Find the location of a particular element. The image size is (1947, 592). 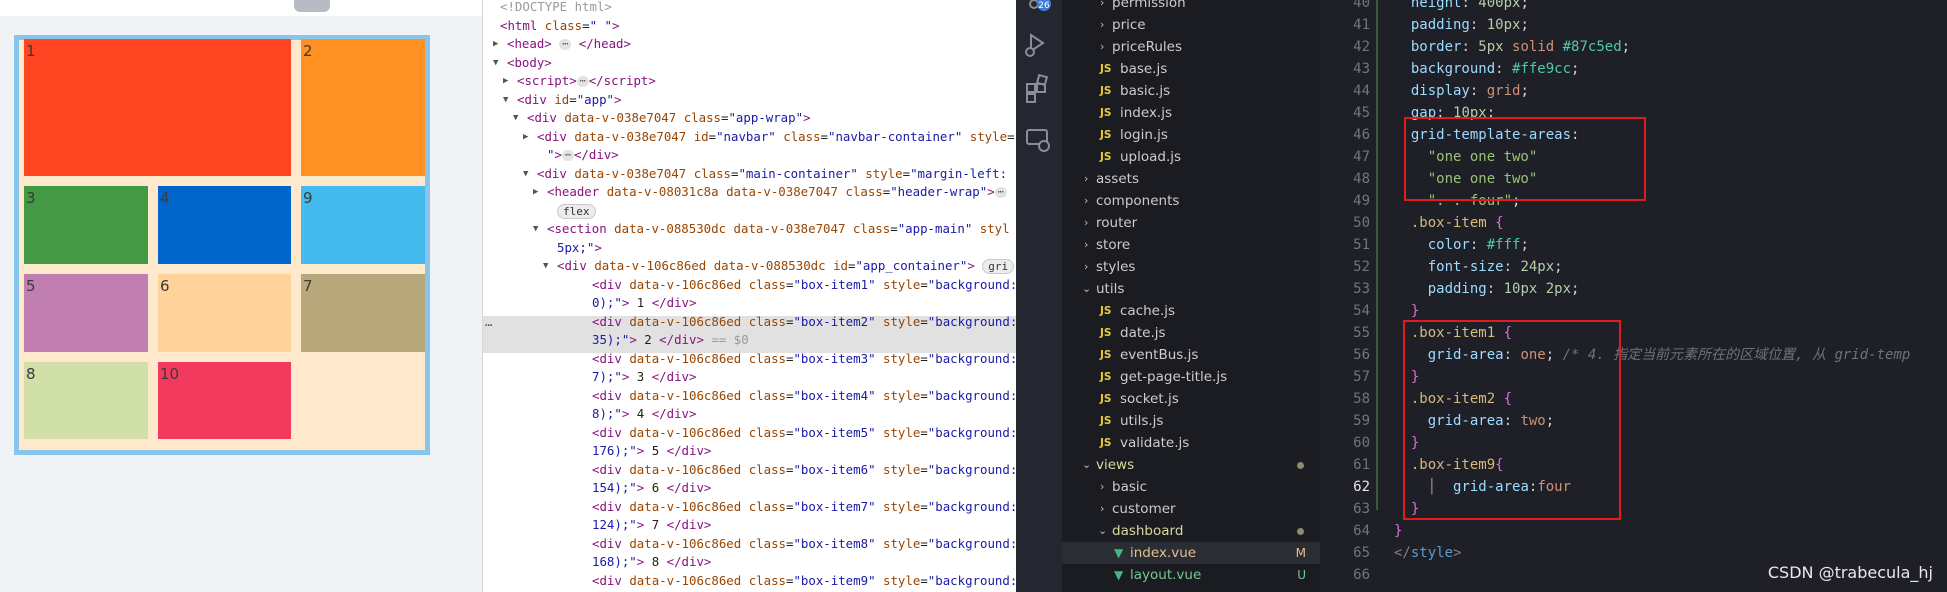

explorer-item: ⌄ views is located at coordinates (1191, 465).